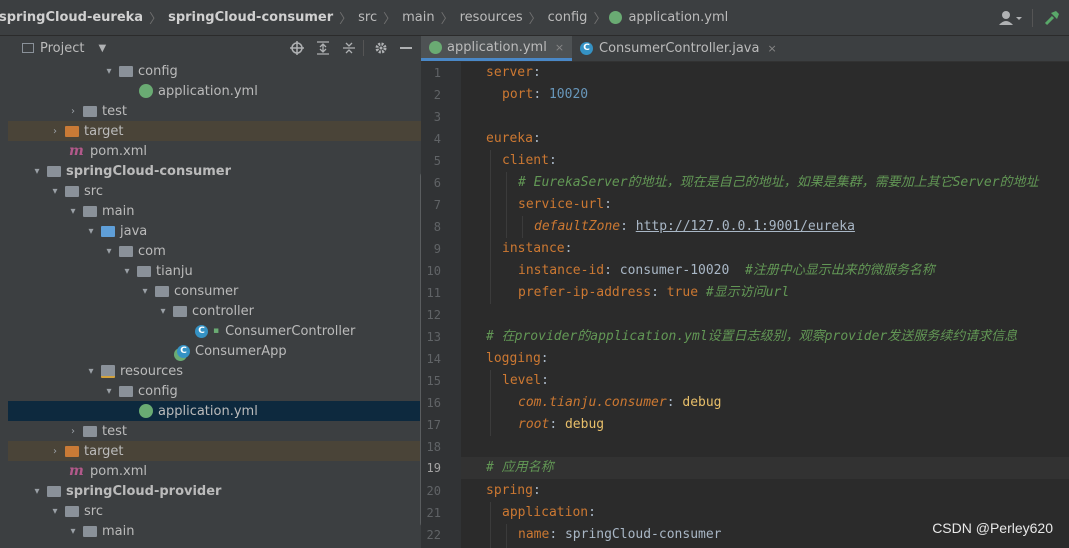  What do you see at coordinates (214, 371) in the screenshot?
I see `tree-item: ▾ resources` at bounding box center [214, 371].